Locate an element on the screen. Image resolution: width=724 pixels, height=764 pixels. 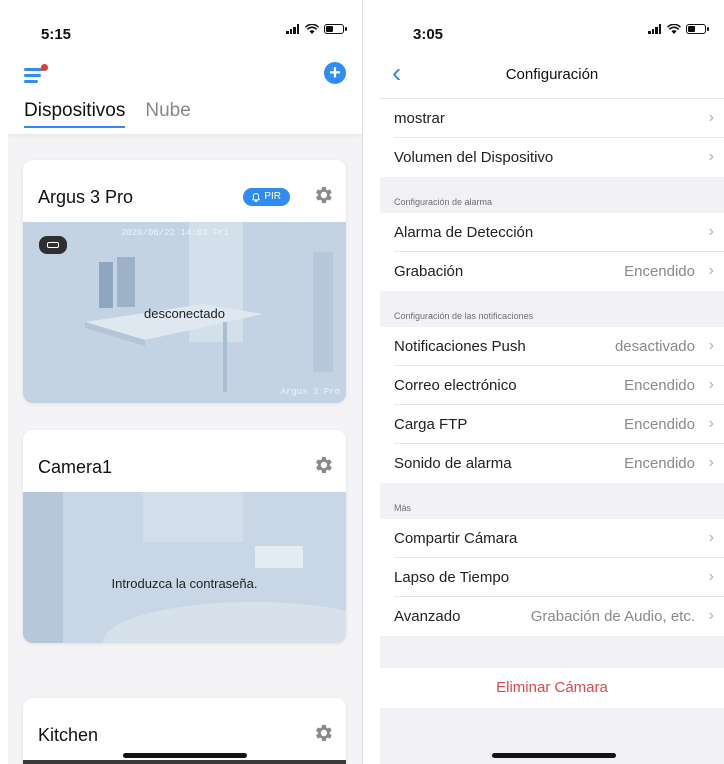
menu-icon is located at coordinates (37, 75).